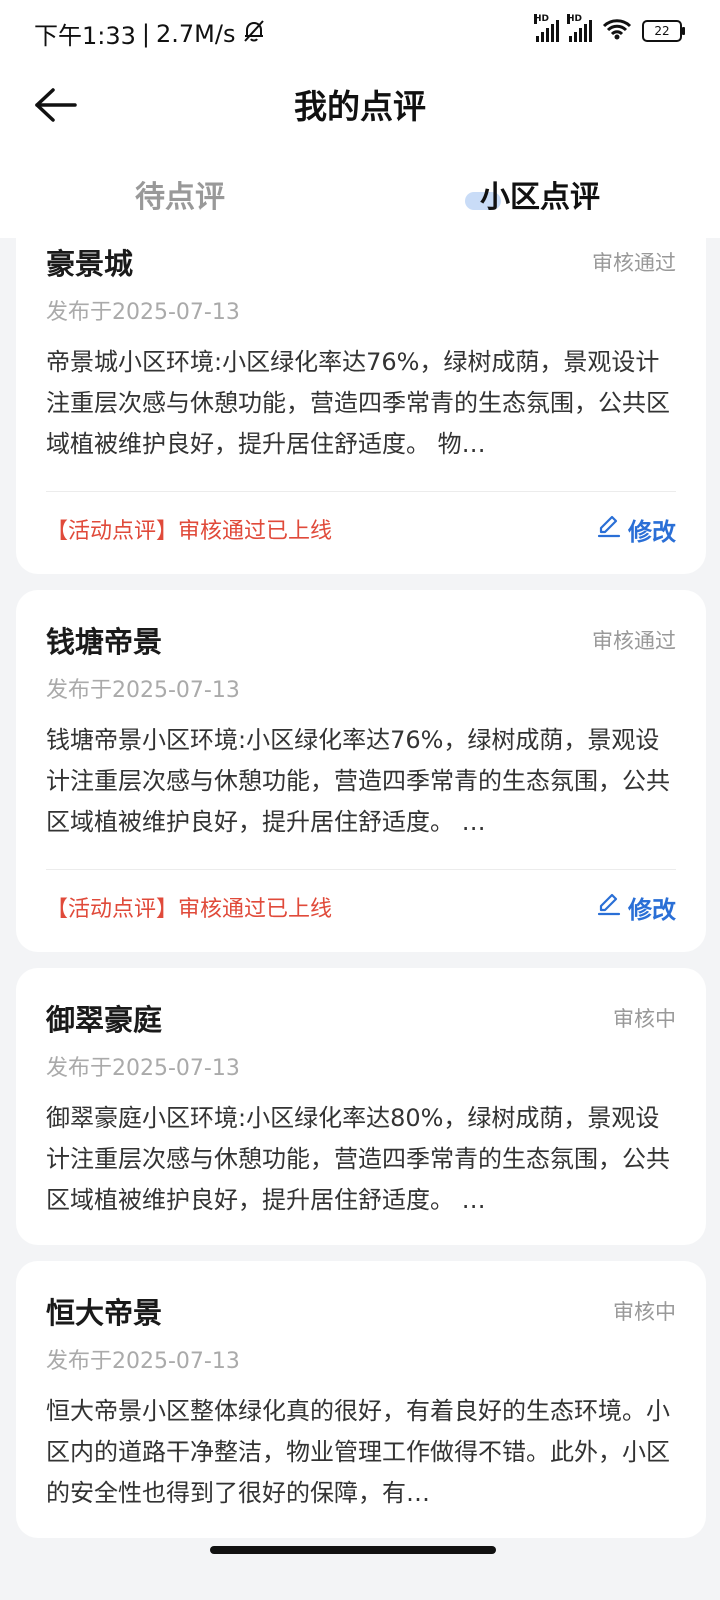  I want to click on tab-label: 待点评, so click(180, 197).